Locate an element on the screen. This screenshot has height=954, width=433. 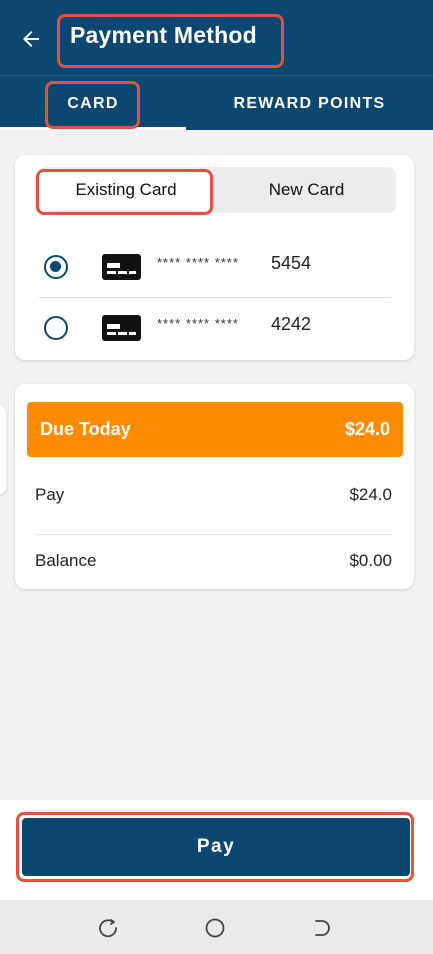
new-card-label: New Card is located at coordinates (306, 189).